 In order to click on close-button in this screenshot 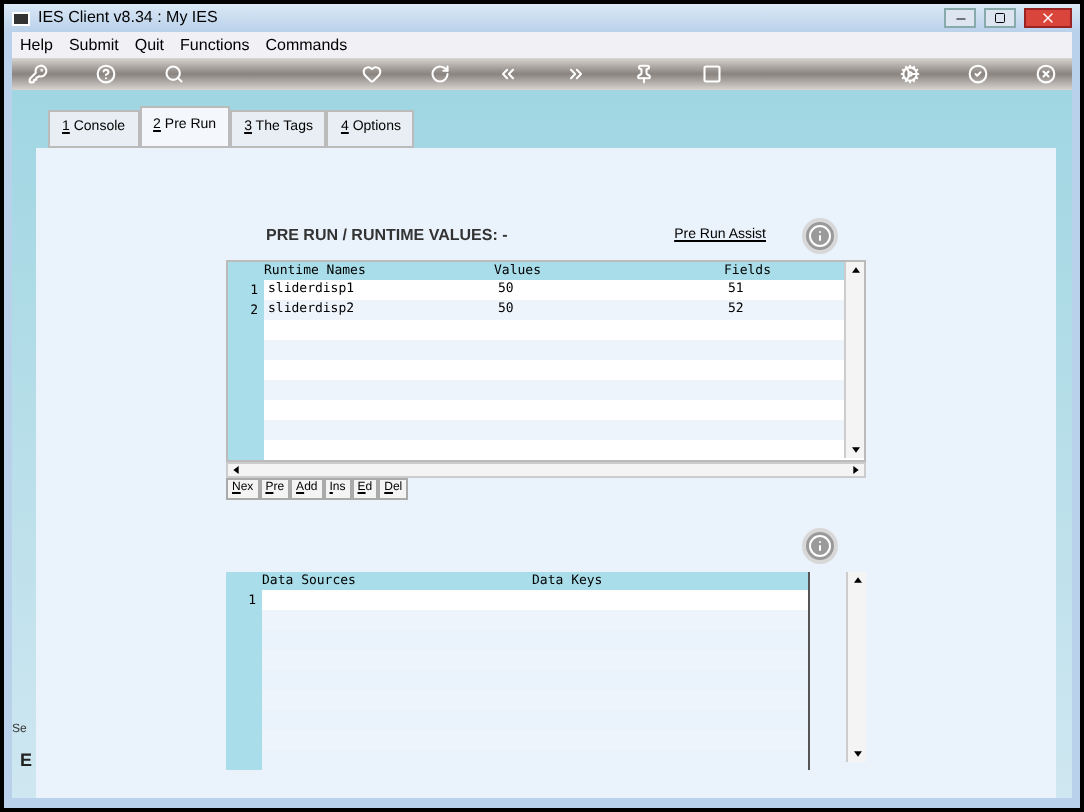, I will do `click(1048, 18)`.